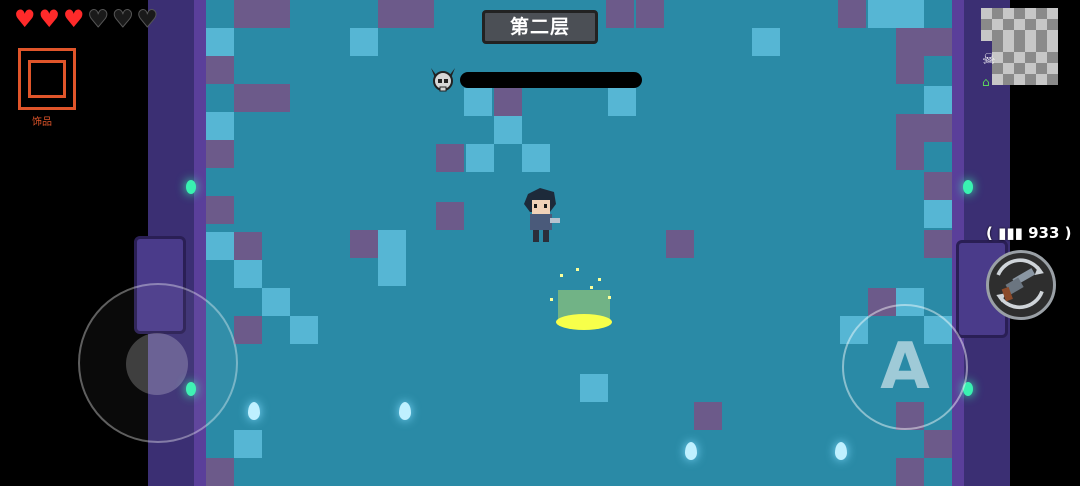 The image size is (1080, 486). I want to click on revolver-icon, so click(1020, 284).